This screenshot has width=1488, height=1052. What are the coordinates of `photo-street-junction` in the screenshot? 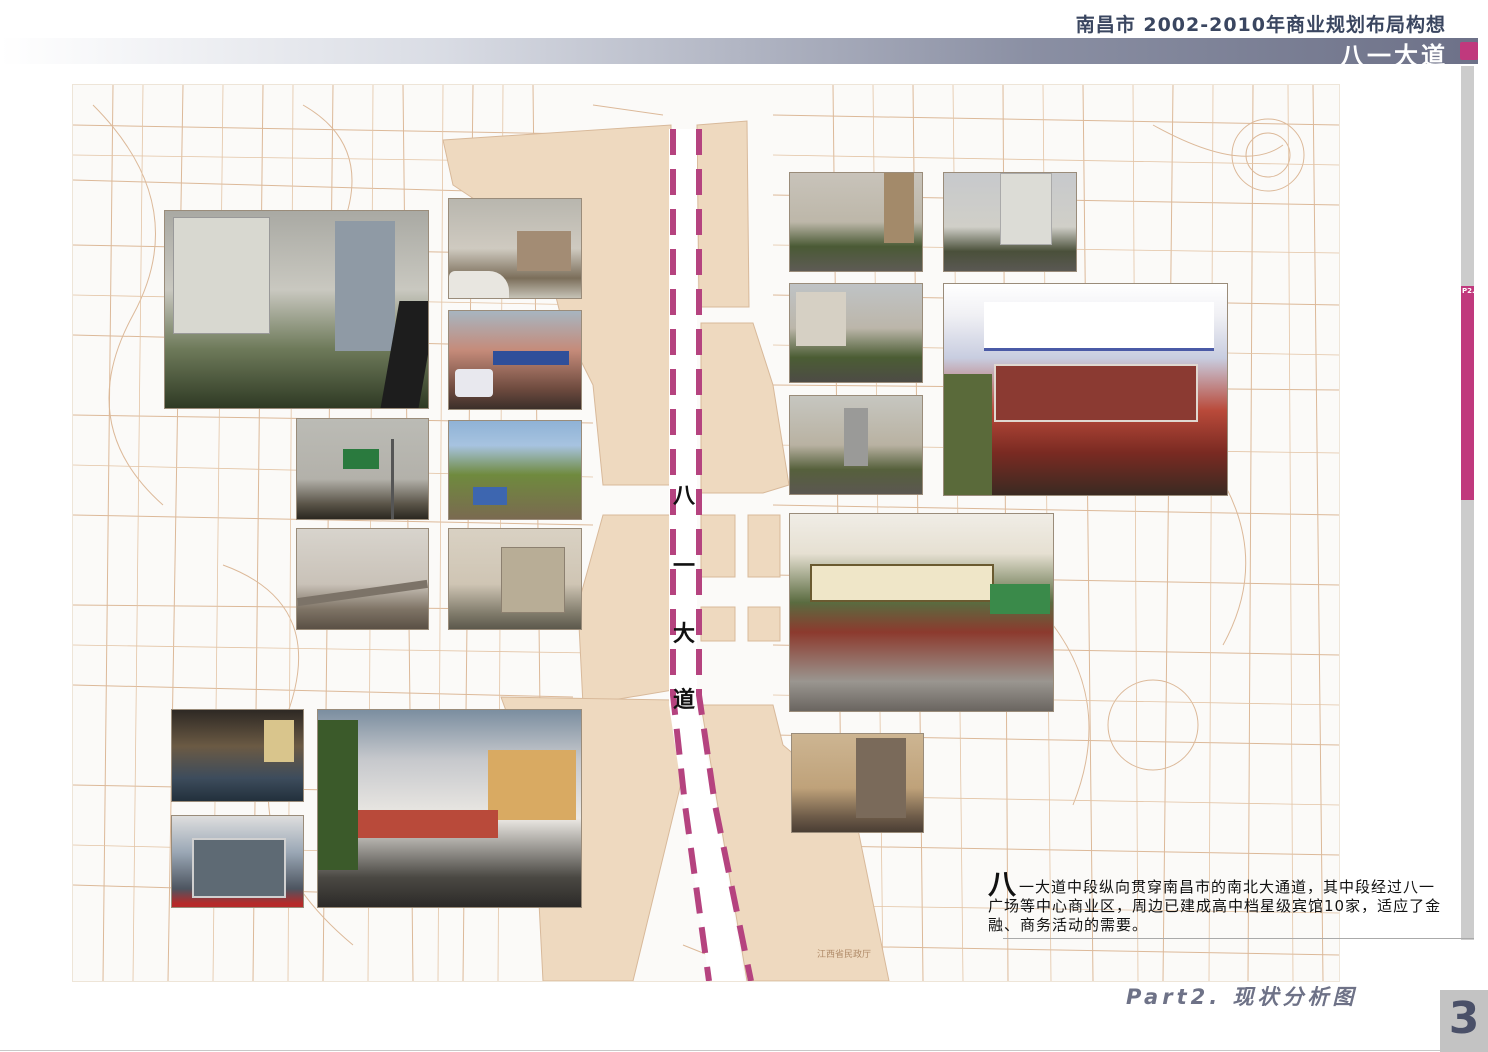 It's located at (515, 248).